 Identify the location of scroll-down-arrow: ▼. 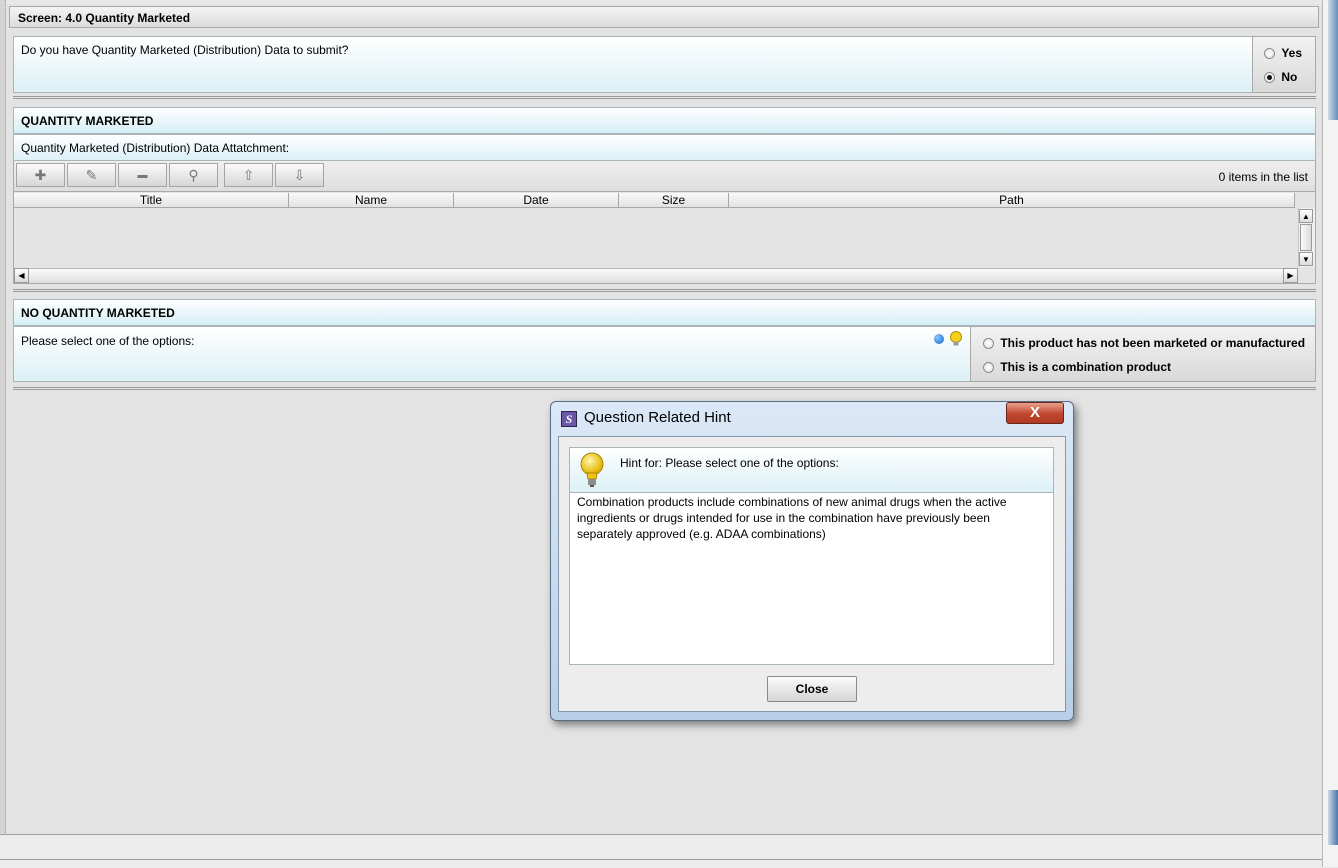
(1306, 259).